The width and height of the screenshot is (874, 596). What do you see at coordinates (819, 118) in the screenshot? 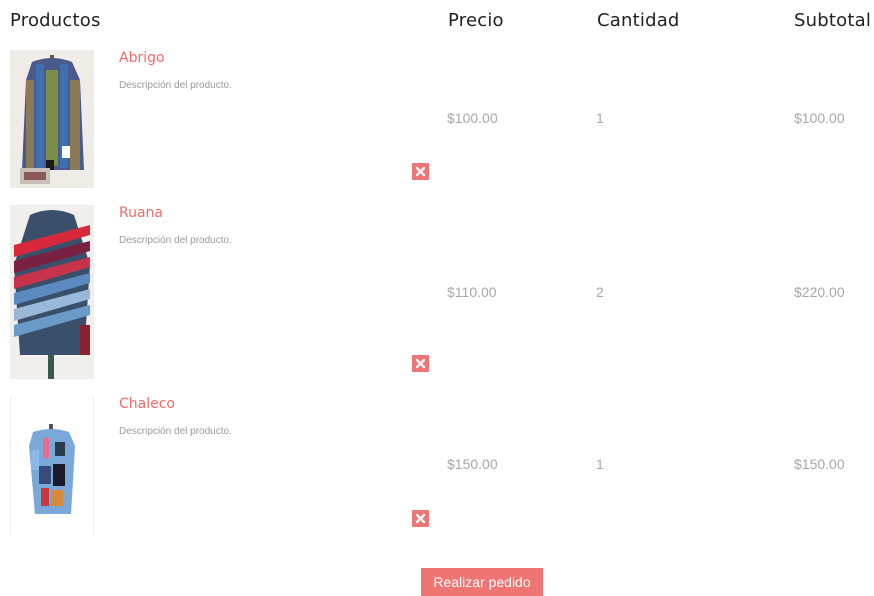
I see `product-subtotal: $100.00` at bounding box center [819, 118].